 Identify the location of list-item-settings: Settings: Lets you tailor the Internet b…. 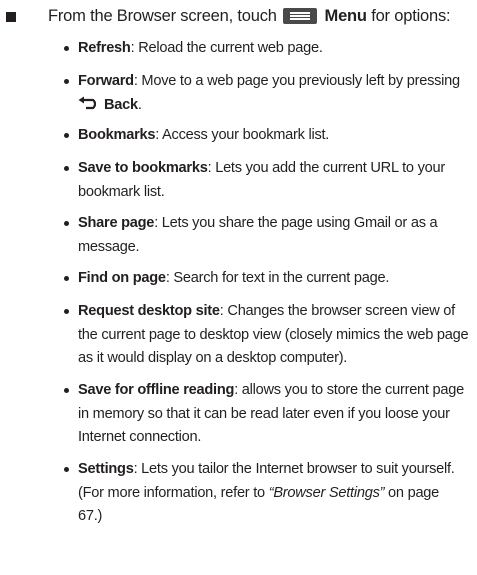
(267, 493).